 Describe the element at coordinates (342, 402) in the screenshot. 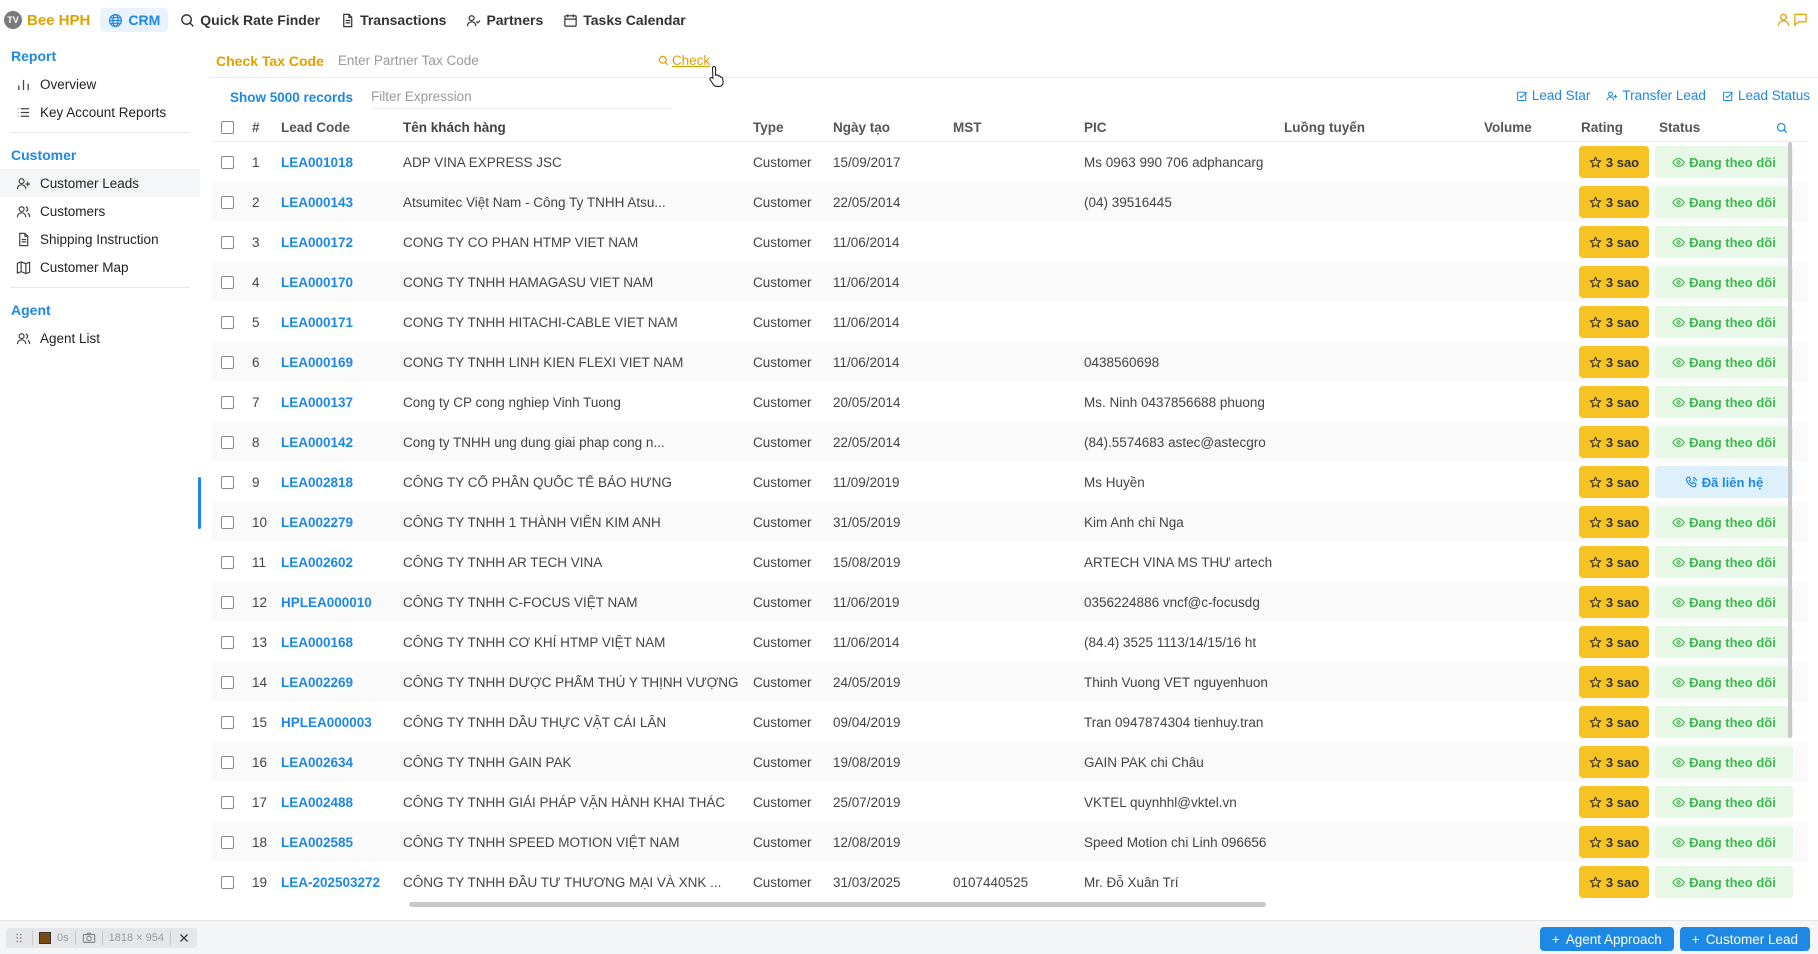

I see `lead-code-link: LEA000137` at that location.